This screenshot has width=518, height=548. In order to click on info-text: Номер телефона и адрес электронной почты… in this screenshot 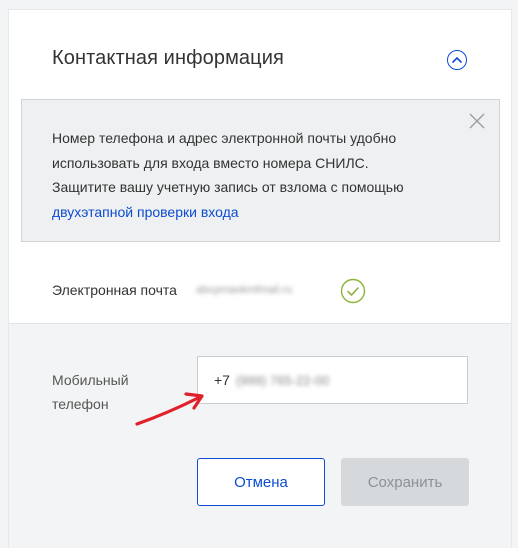, I will do `click(252, 175)`.